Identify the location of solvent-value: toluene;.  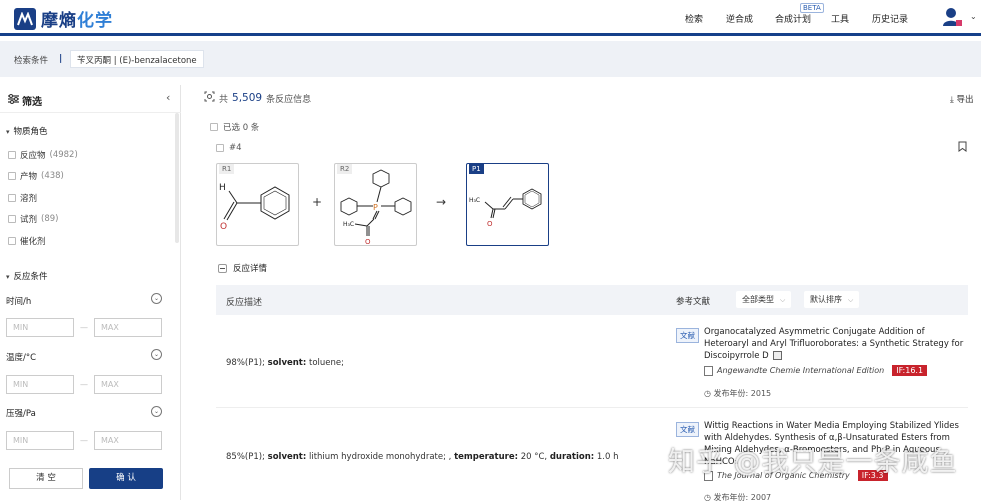
(326, 363).